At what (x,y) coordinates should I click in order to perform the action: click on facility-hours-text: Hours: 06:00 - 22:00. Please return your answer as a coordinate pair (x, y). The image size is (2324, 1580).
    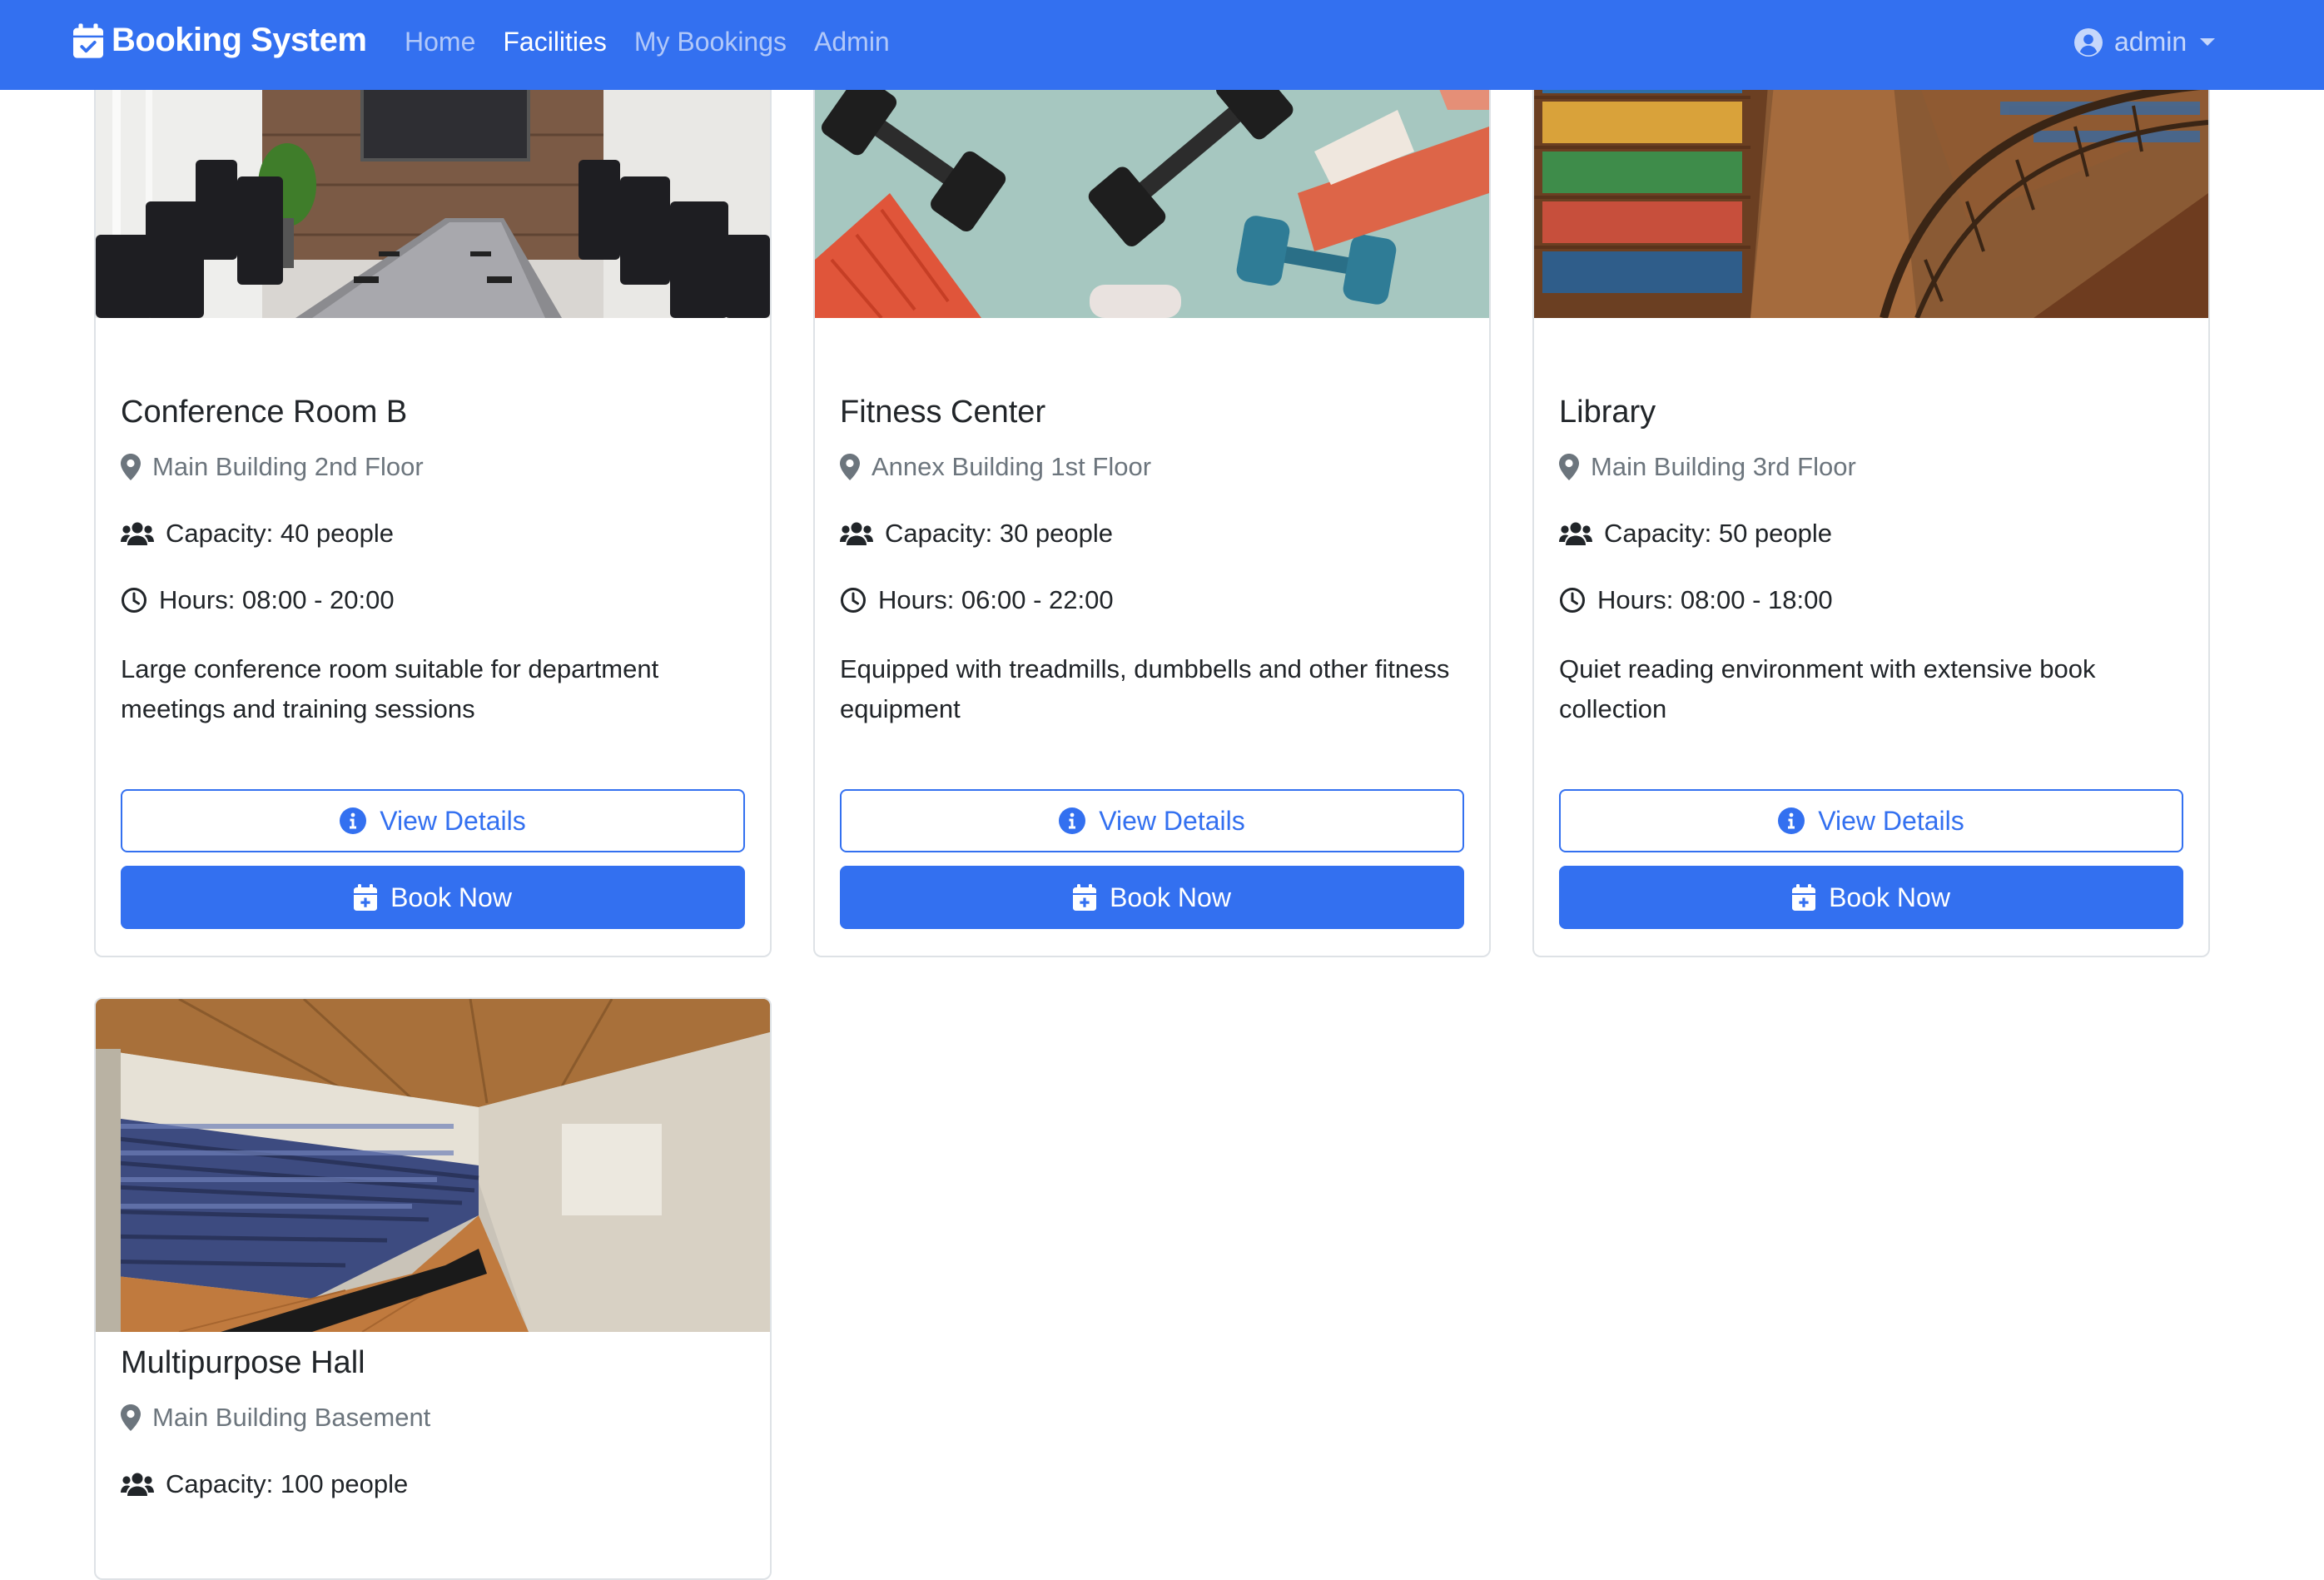
    Looking at the image, I should click on (996, 599).